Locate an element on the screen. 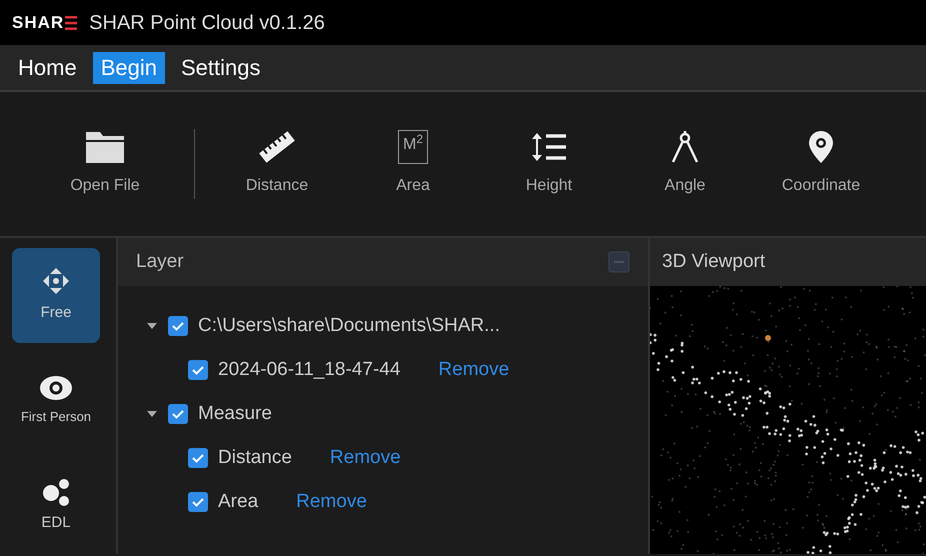  tree-item-label: Distance is located at coordinates (255, 458).